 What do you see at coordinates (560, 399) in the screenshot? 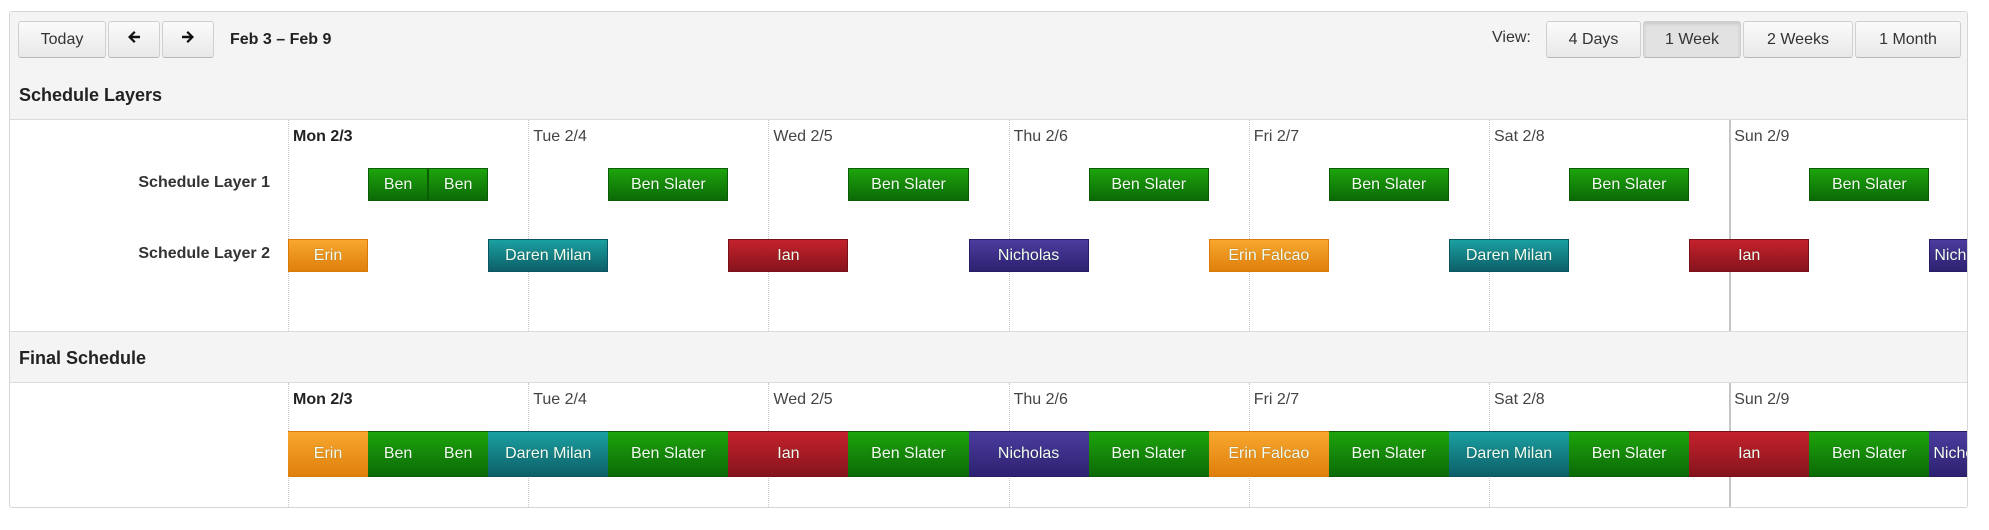
I see `final-day-header: Tue 2/4` at bounding box center [560, 399].